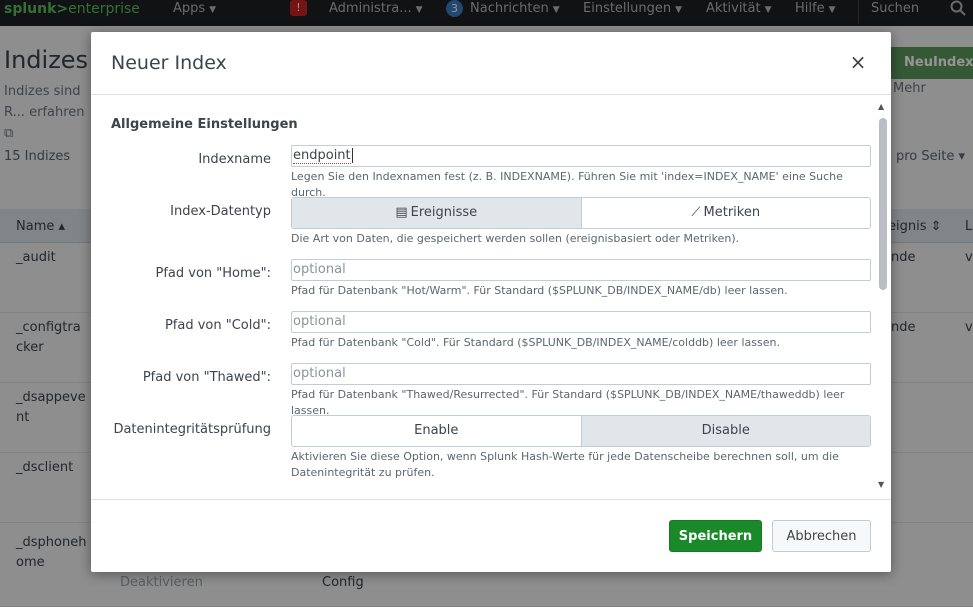 Image resolution: width=973 pixels, height=607 pixels. What do you see at coordinates (204, 124) in the screenshot?
I see `section-general-settings: Allgemeine Einstellungen` at bounding box center [204, 124].